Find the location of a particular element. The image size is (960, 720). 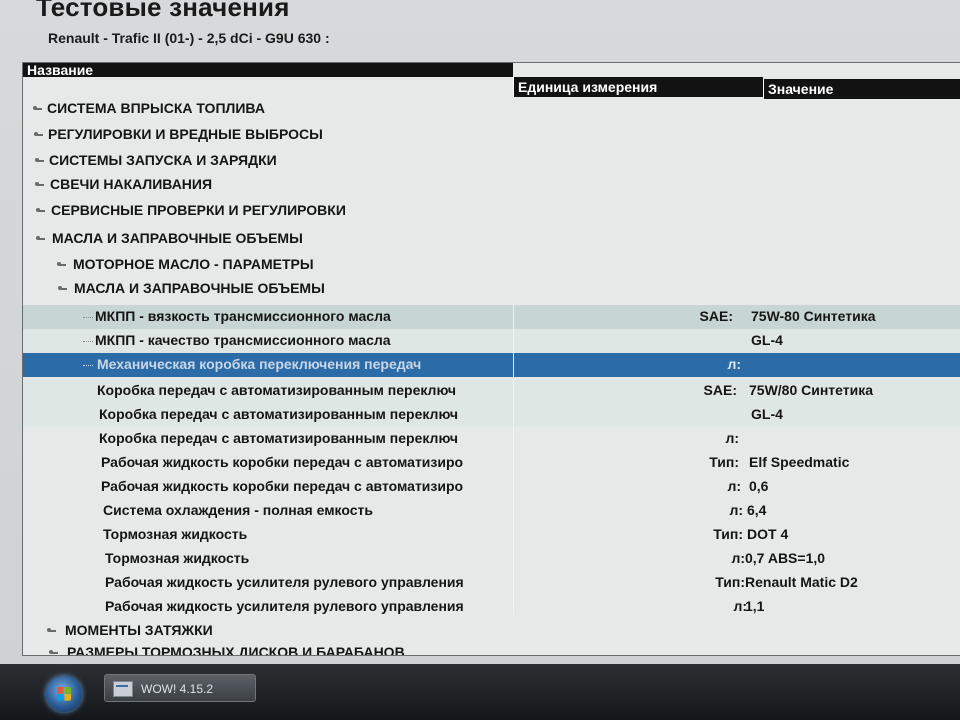

row-value: DOT 4 is located at coordinates (768, 534).